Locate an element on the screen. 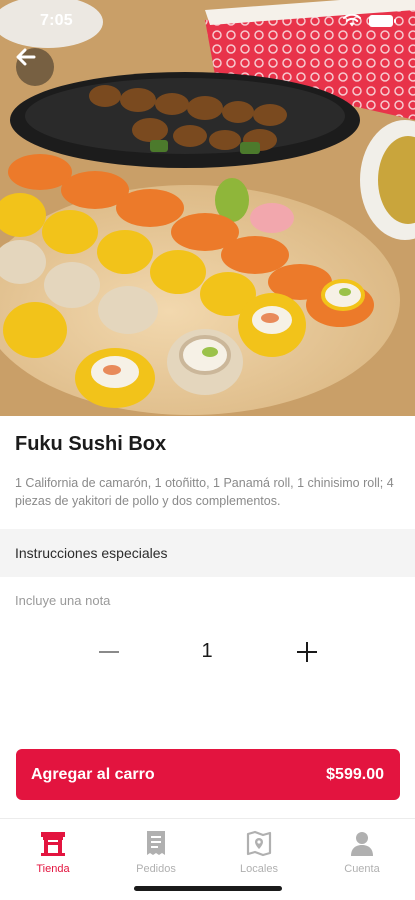 The height and width of the screenshot is (900, 415). back-button is located at coordinates (35, 67).